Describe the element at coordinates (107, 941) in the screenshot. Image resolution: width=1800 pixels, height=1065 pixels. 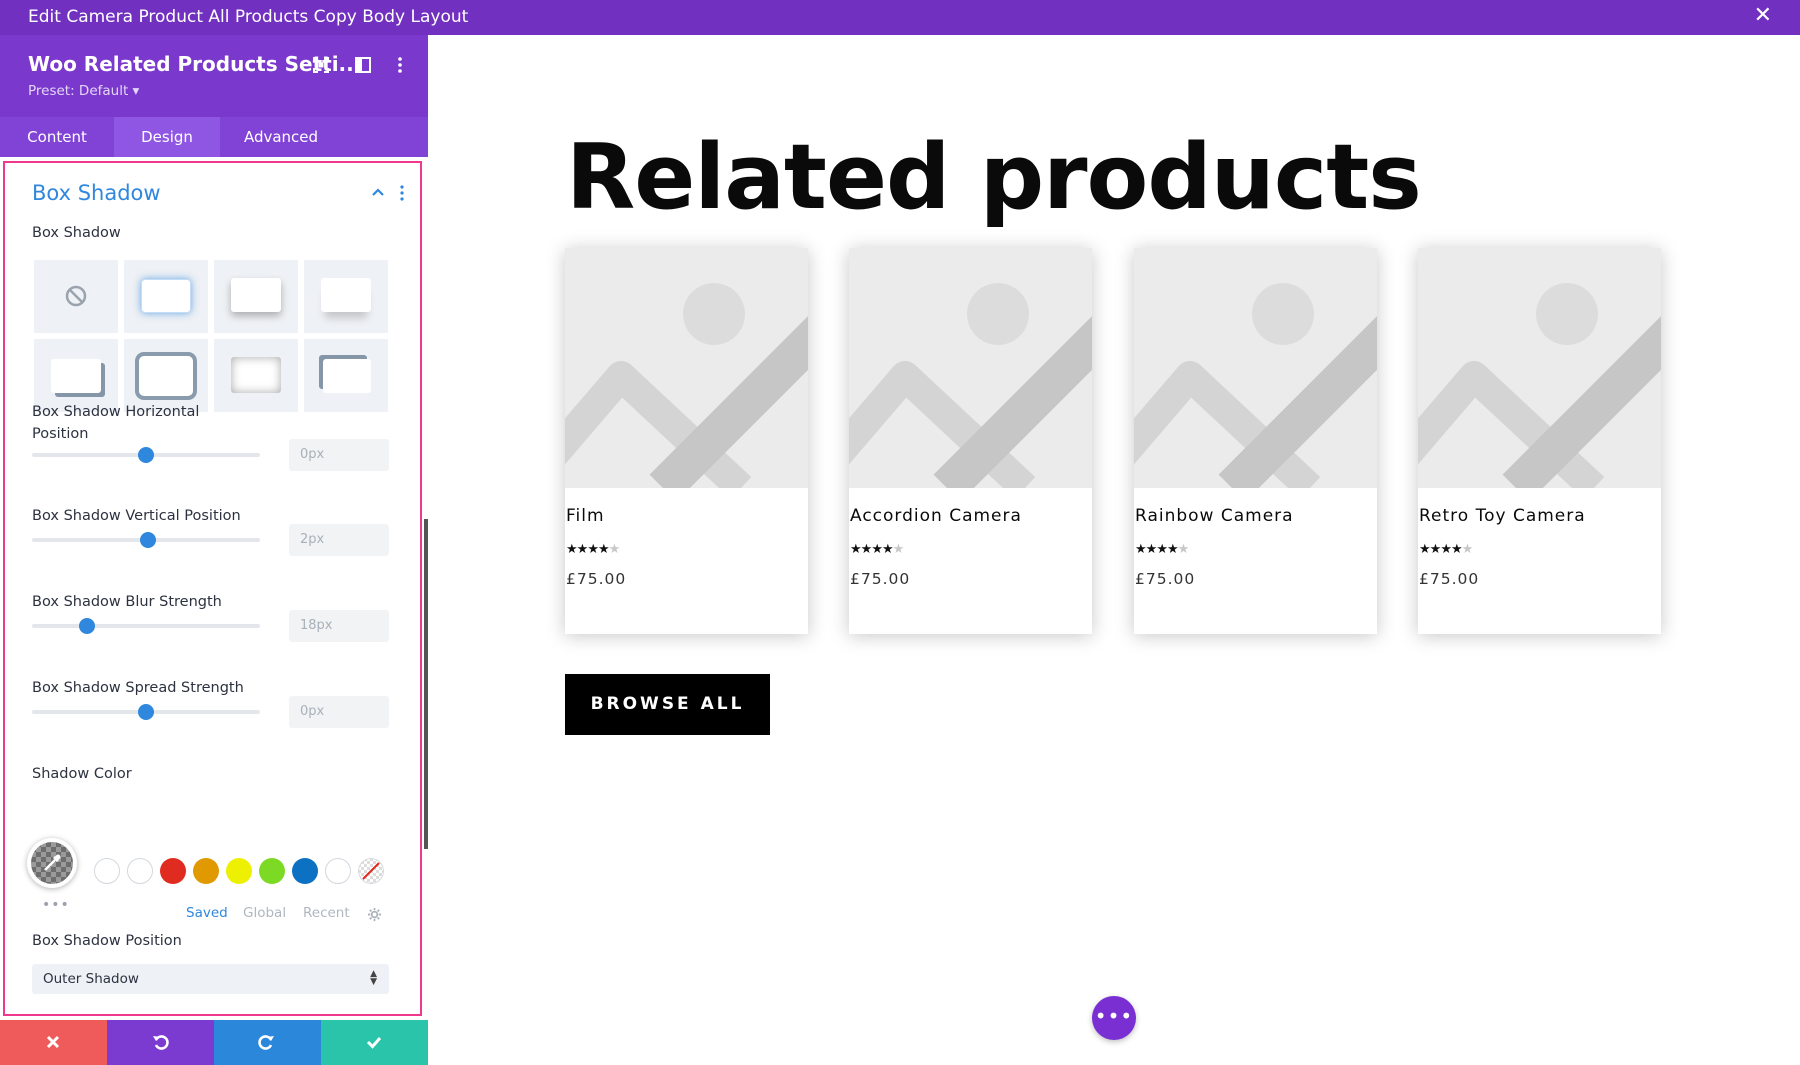
I see `shadow-position-label: Box Shadow Position` at that location.